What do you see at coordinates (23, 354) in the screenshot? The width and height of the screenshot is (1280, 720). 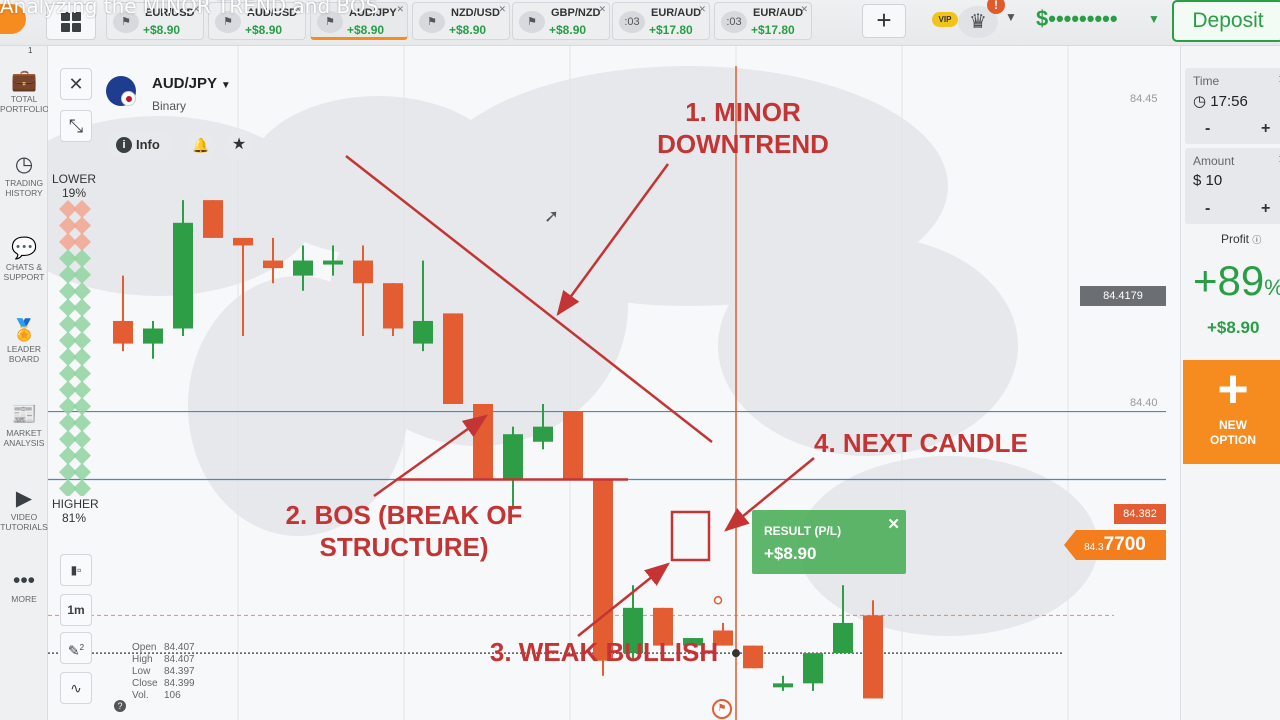 I see `sidebar-item-label: LEADER BOARD` at bounding box center [23, 354].